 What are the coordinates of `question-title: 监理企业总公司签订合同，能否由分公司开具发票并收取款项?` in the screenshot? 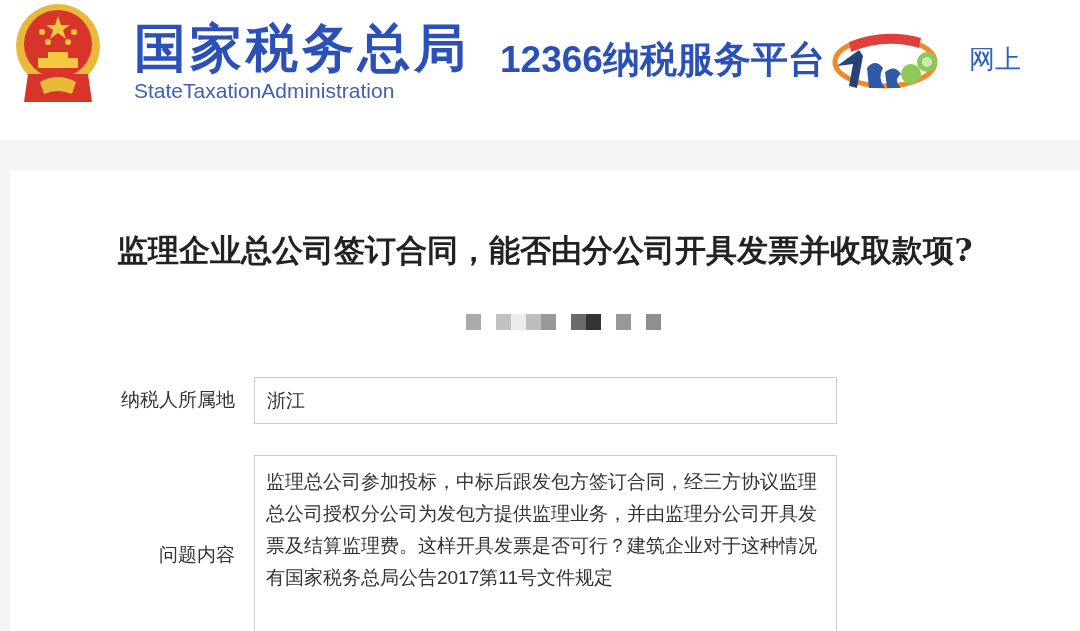 It's located at (545, 250).